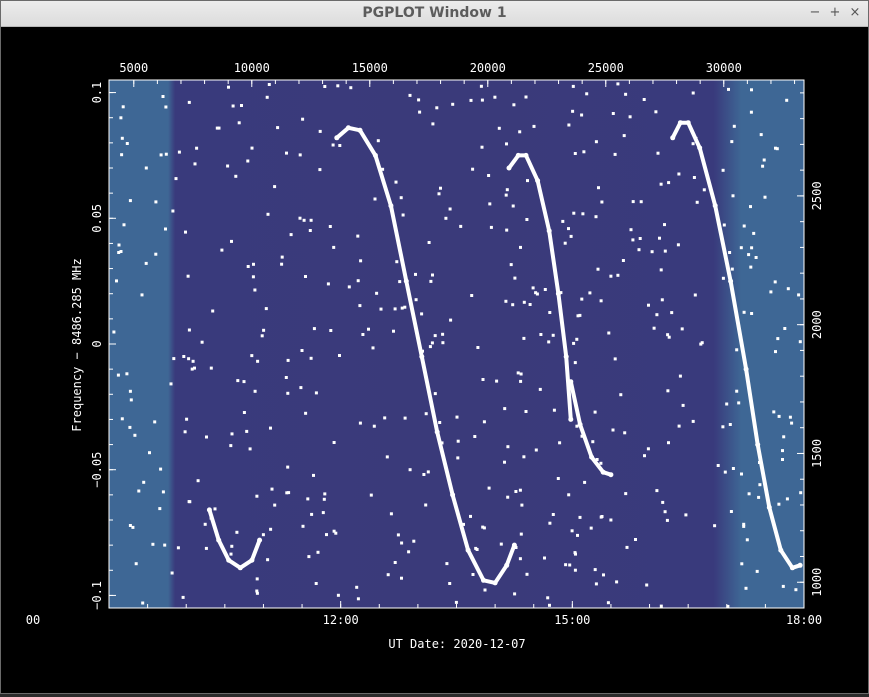  I want to click on top-tick-label: 20000, so click(488, 68).